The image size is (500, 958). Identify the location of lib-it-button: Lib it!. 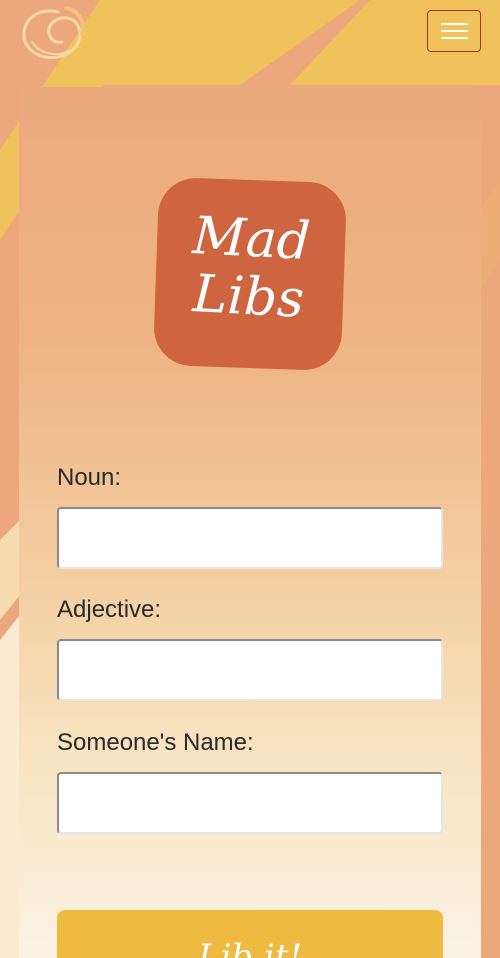
(250, 934).